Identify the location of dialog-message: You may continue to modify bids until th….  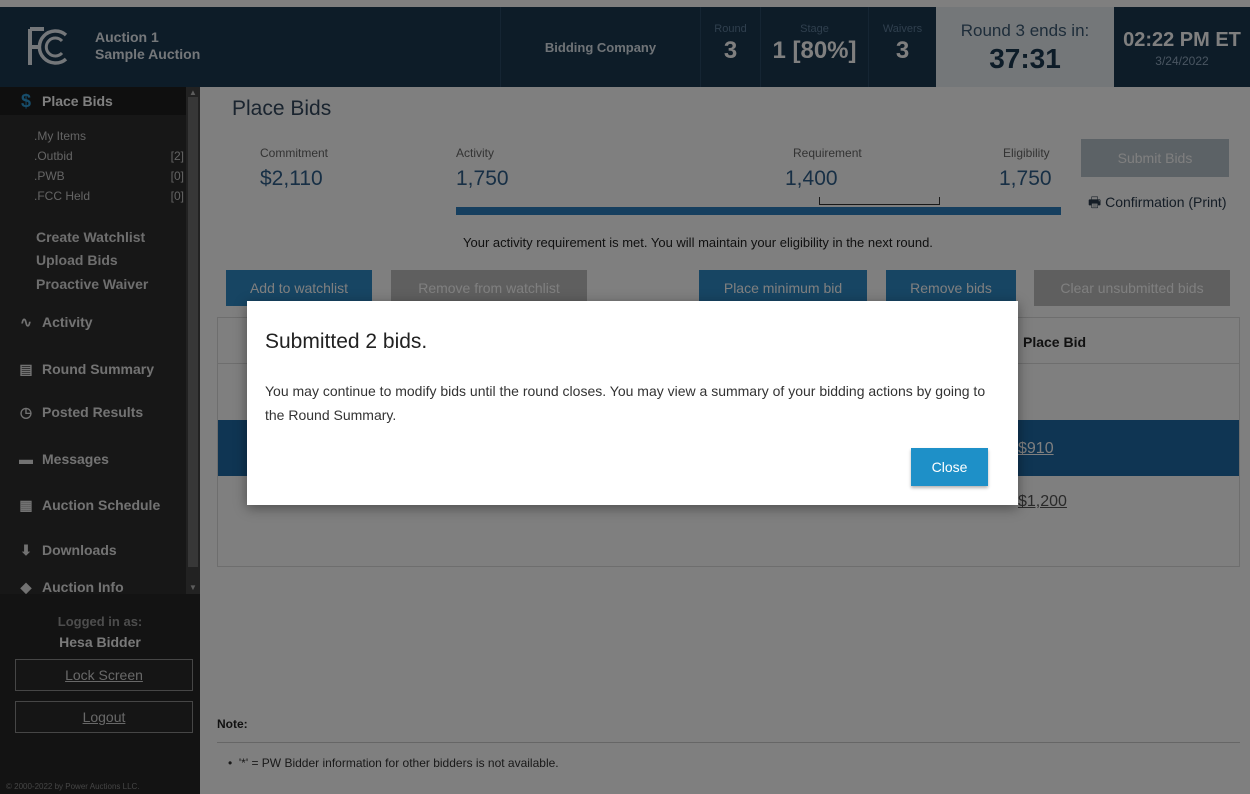
(625, 403).